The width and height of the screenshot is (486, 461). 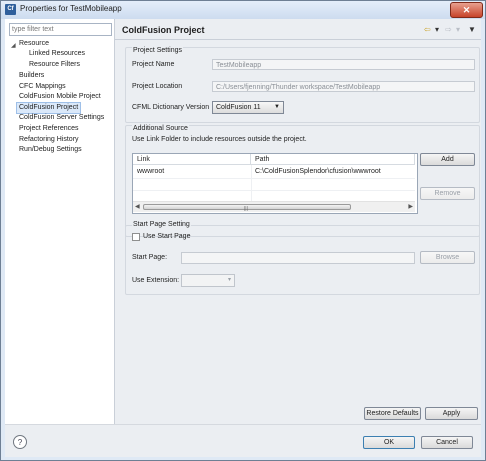 I want to click on project-settings-heading: Project Settings, so click(x=158, y=51).